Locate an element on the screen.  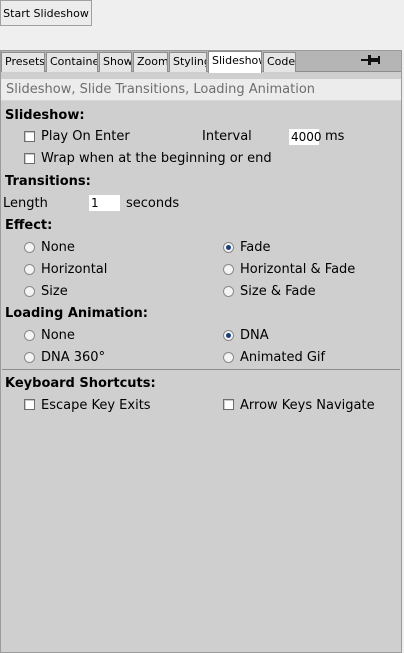
loading-dna360-radio is located at coordinates (29, 357).